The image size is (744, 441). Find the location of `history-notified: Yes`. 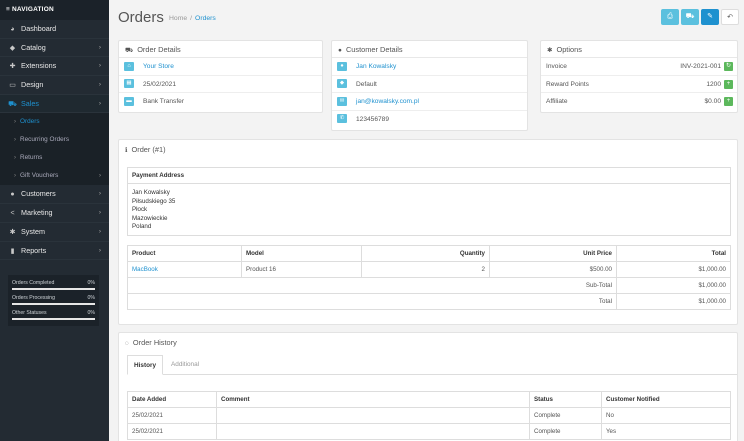

history-notified: Yes is located at coordinates (666, 431).